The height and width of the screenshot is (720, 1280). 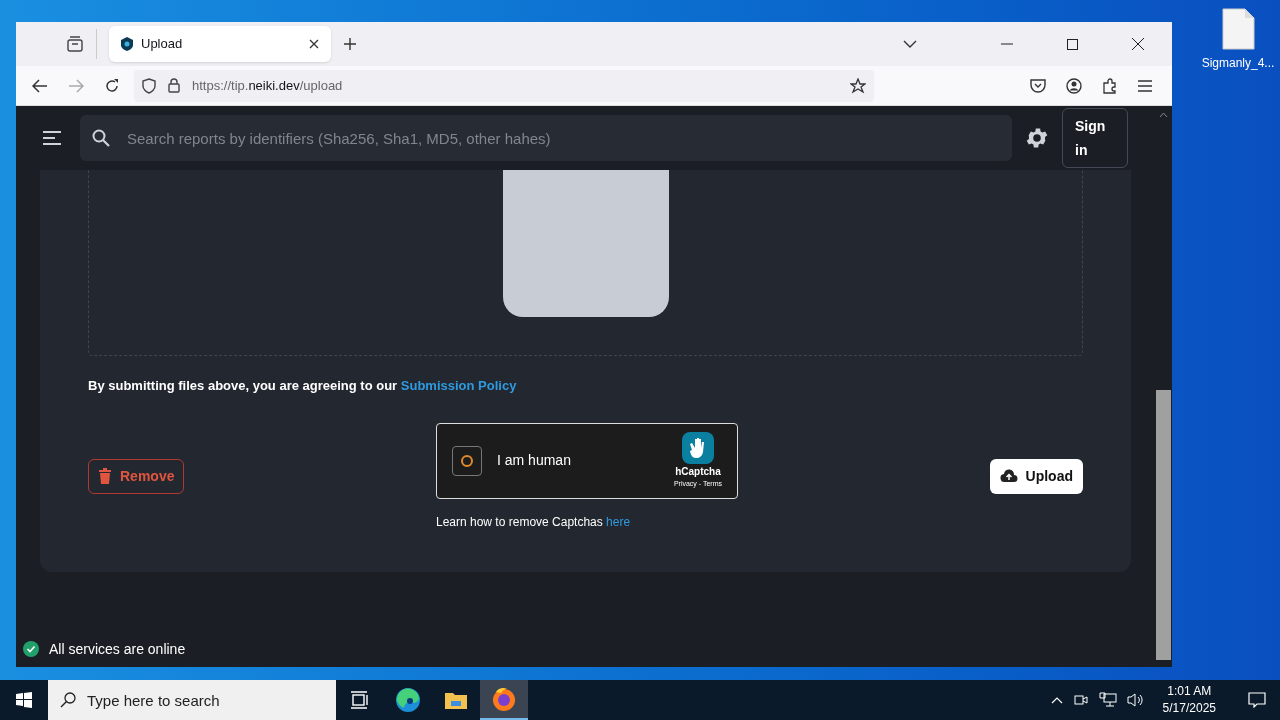 I want to click on folder-icon, so click(x=456, y=700).